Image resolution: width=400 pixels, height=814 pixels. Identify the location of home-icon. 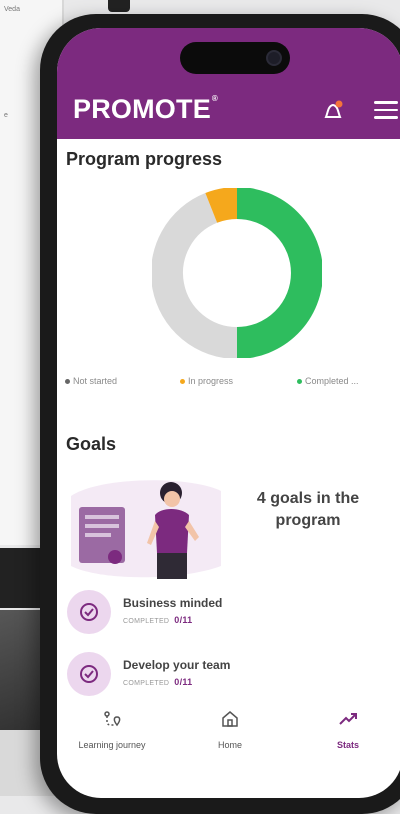
(230, 719).